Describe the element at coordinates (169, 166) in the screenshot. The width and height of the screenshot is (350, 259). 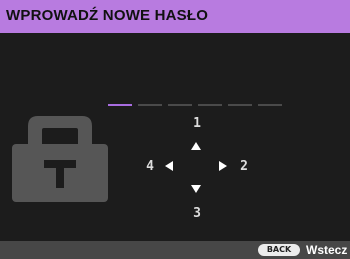
I see `arrow-left-icon` at that location.